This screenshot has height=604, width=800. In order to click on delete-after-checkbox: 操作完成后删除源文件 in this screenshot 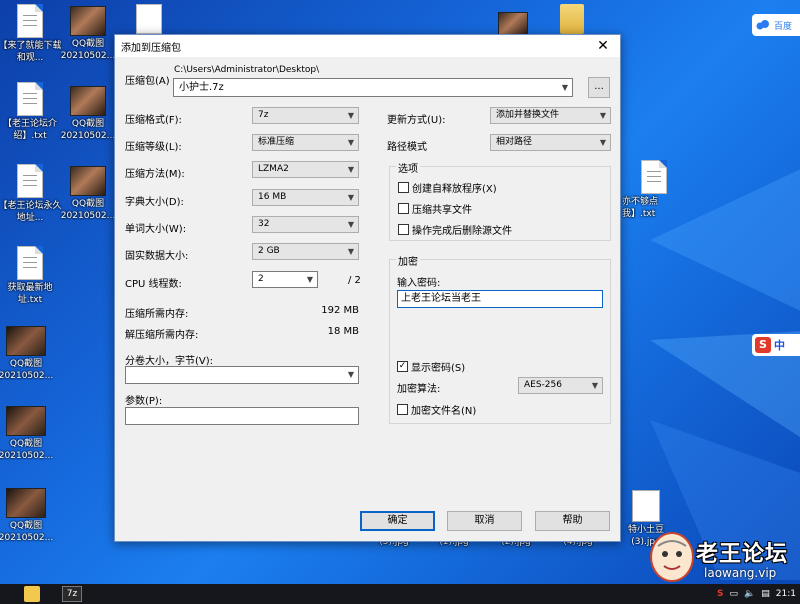, I will do `click(455, 229)`.